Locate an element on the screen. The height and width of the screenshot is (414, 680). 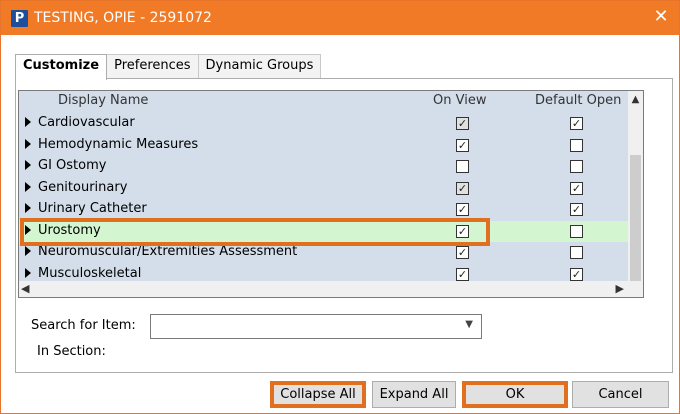
header-display-name: Display Name is located at coordinates (103, 100).